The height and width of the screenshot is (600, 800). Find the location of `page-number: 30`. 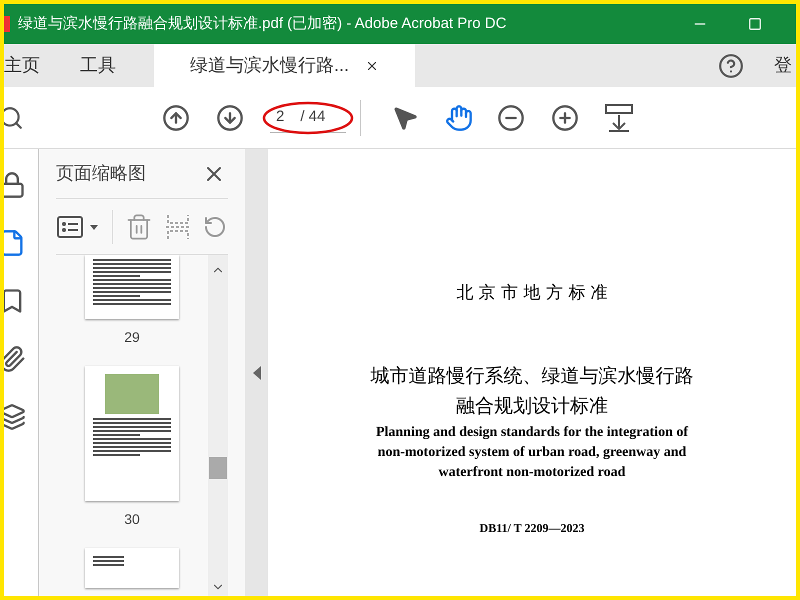

page-number: 30 is located at coordinates (132, 519).